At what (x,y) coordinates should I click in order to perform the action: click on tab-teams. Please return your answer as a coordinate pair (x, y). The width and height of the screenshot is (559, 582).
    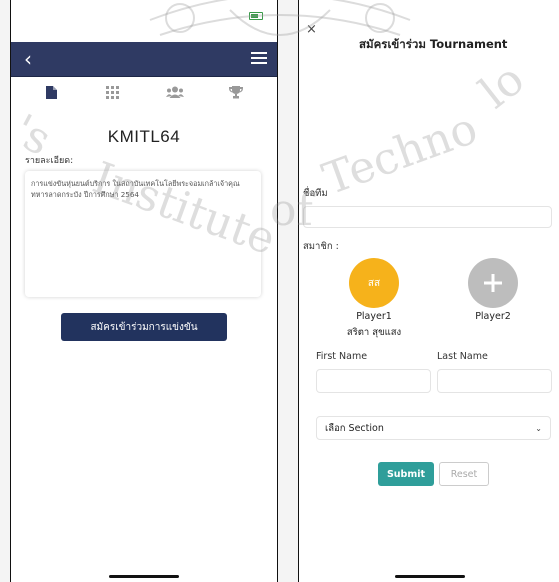
    Looking at the image, I should click on (175, 92).